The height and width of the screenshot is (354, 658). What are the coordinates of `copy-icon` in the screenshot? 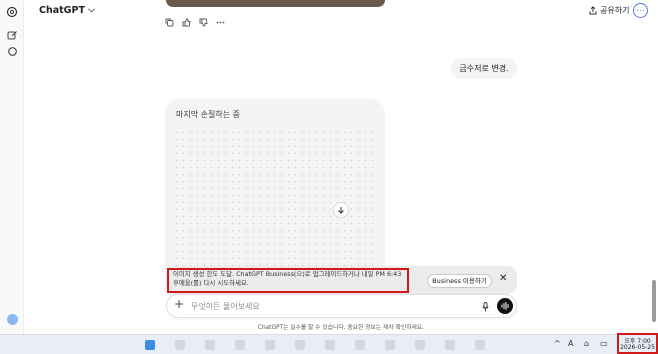 It's located at (169, 22).